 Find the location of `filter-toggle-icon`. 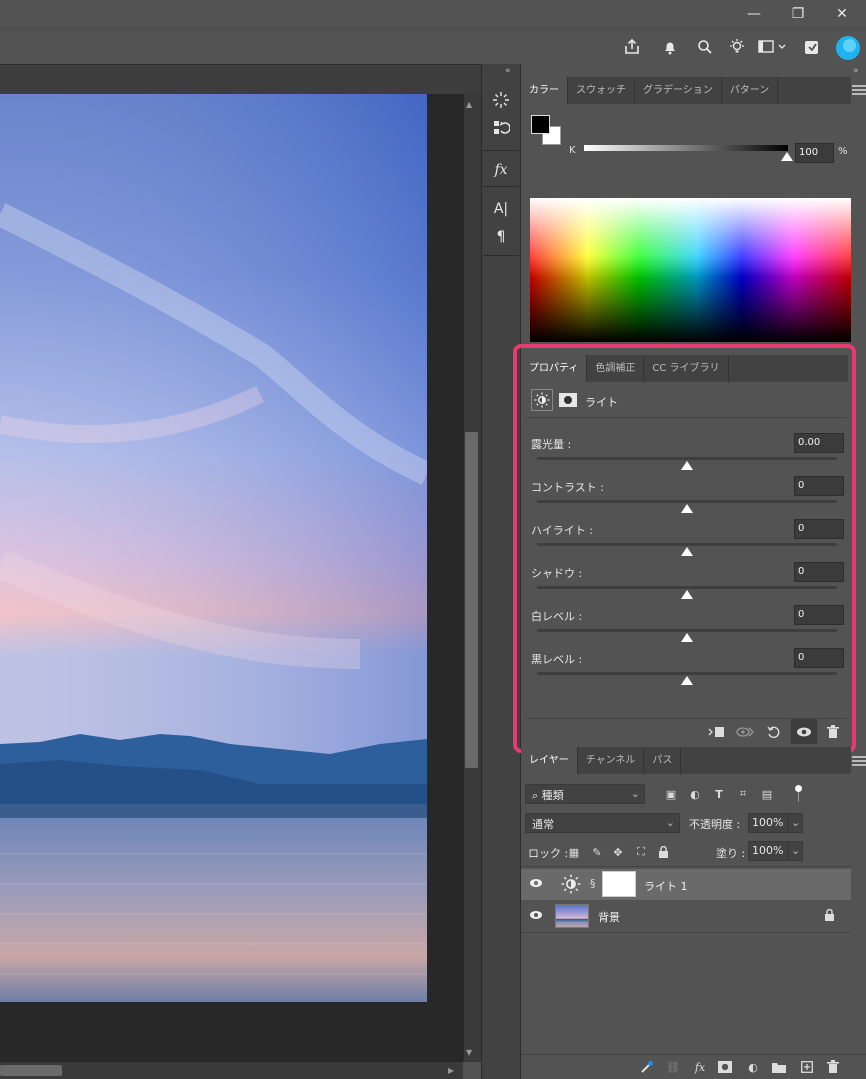

filter-toggle-icon is located at coordinates (798, 788).